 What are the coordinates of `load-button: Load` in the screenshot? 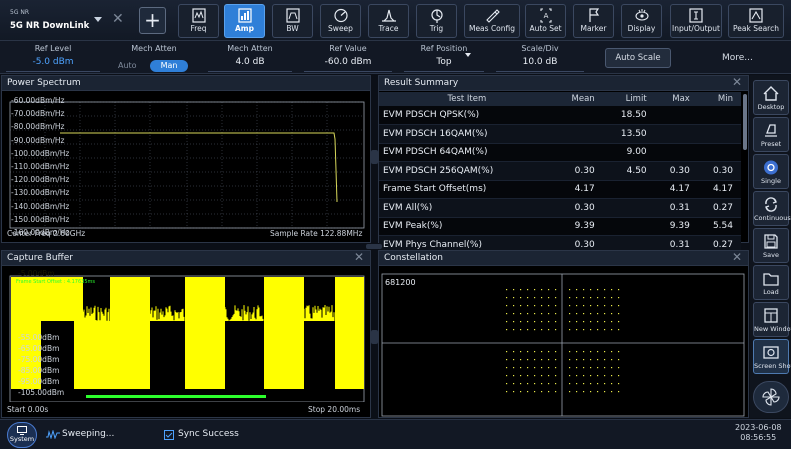 It's located at (771, 282).